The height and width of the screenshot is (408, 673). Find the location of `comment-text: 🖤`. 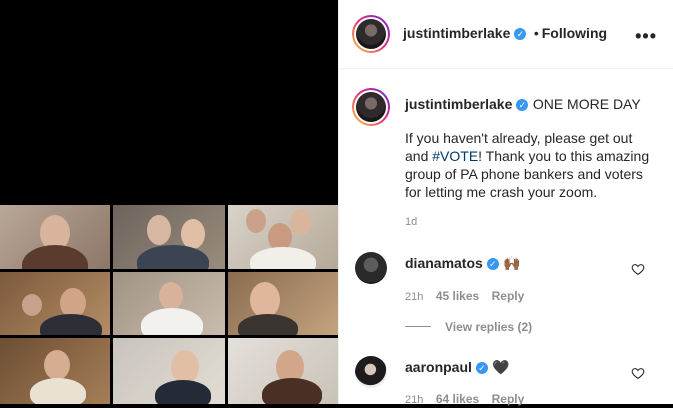

comment-text: 🖤 is located at coordinates (501, 367).